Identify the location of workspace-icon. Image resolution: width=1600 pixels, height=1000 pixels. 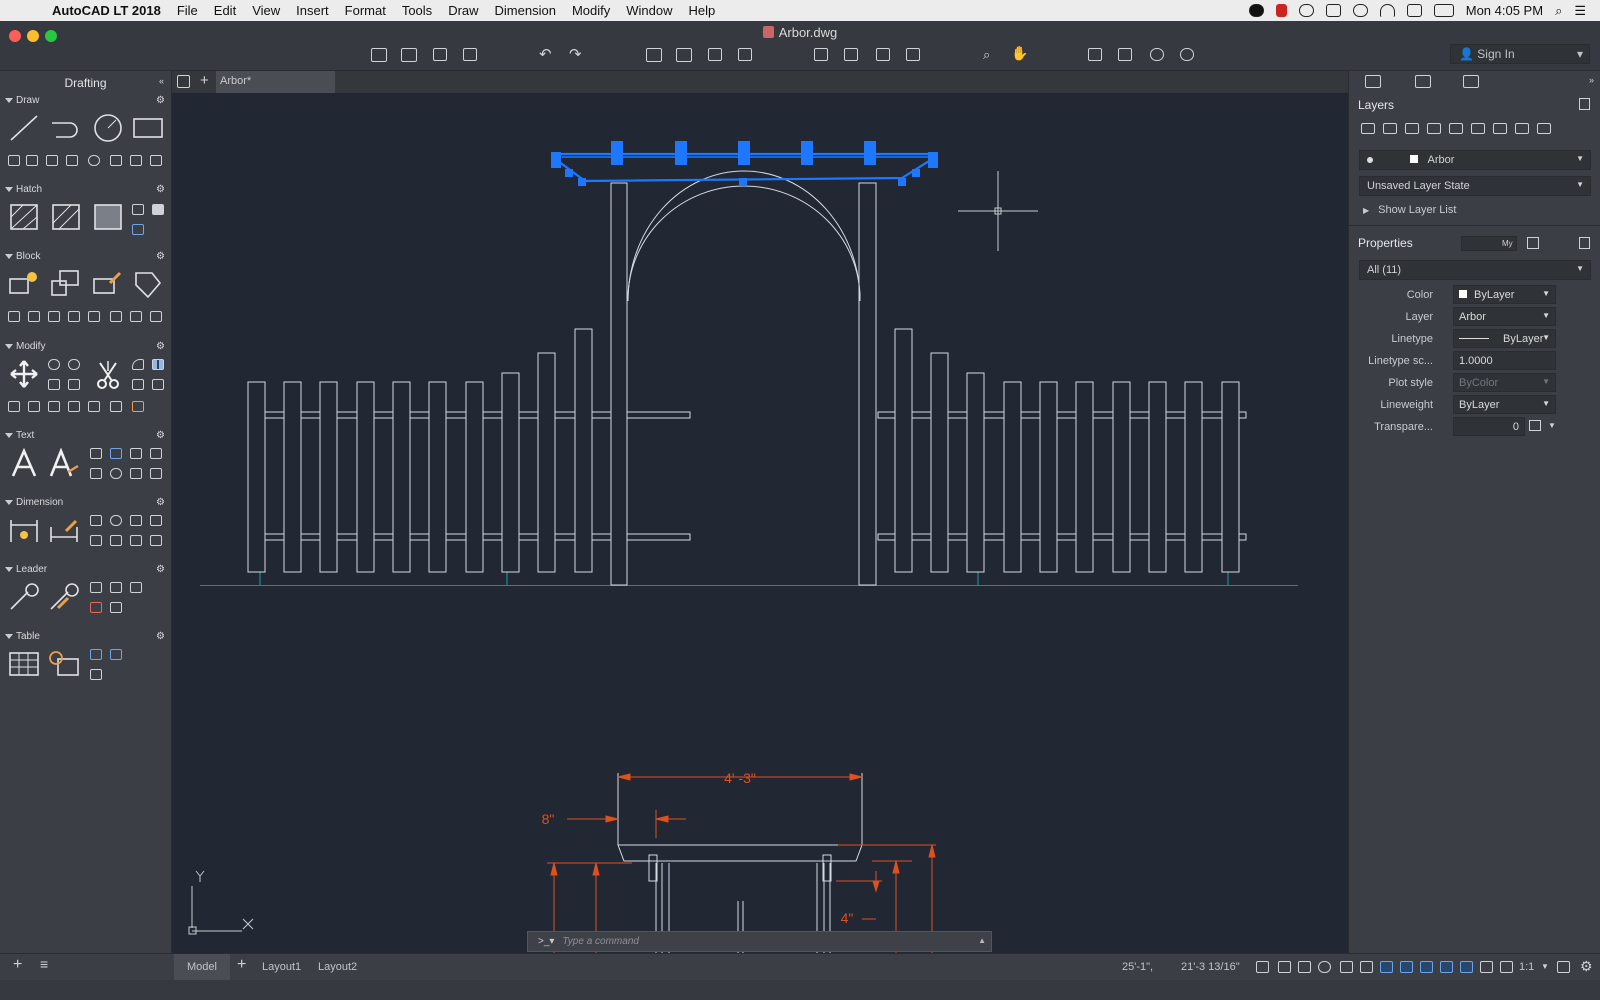
(1563, 967).